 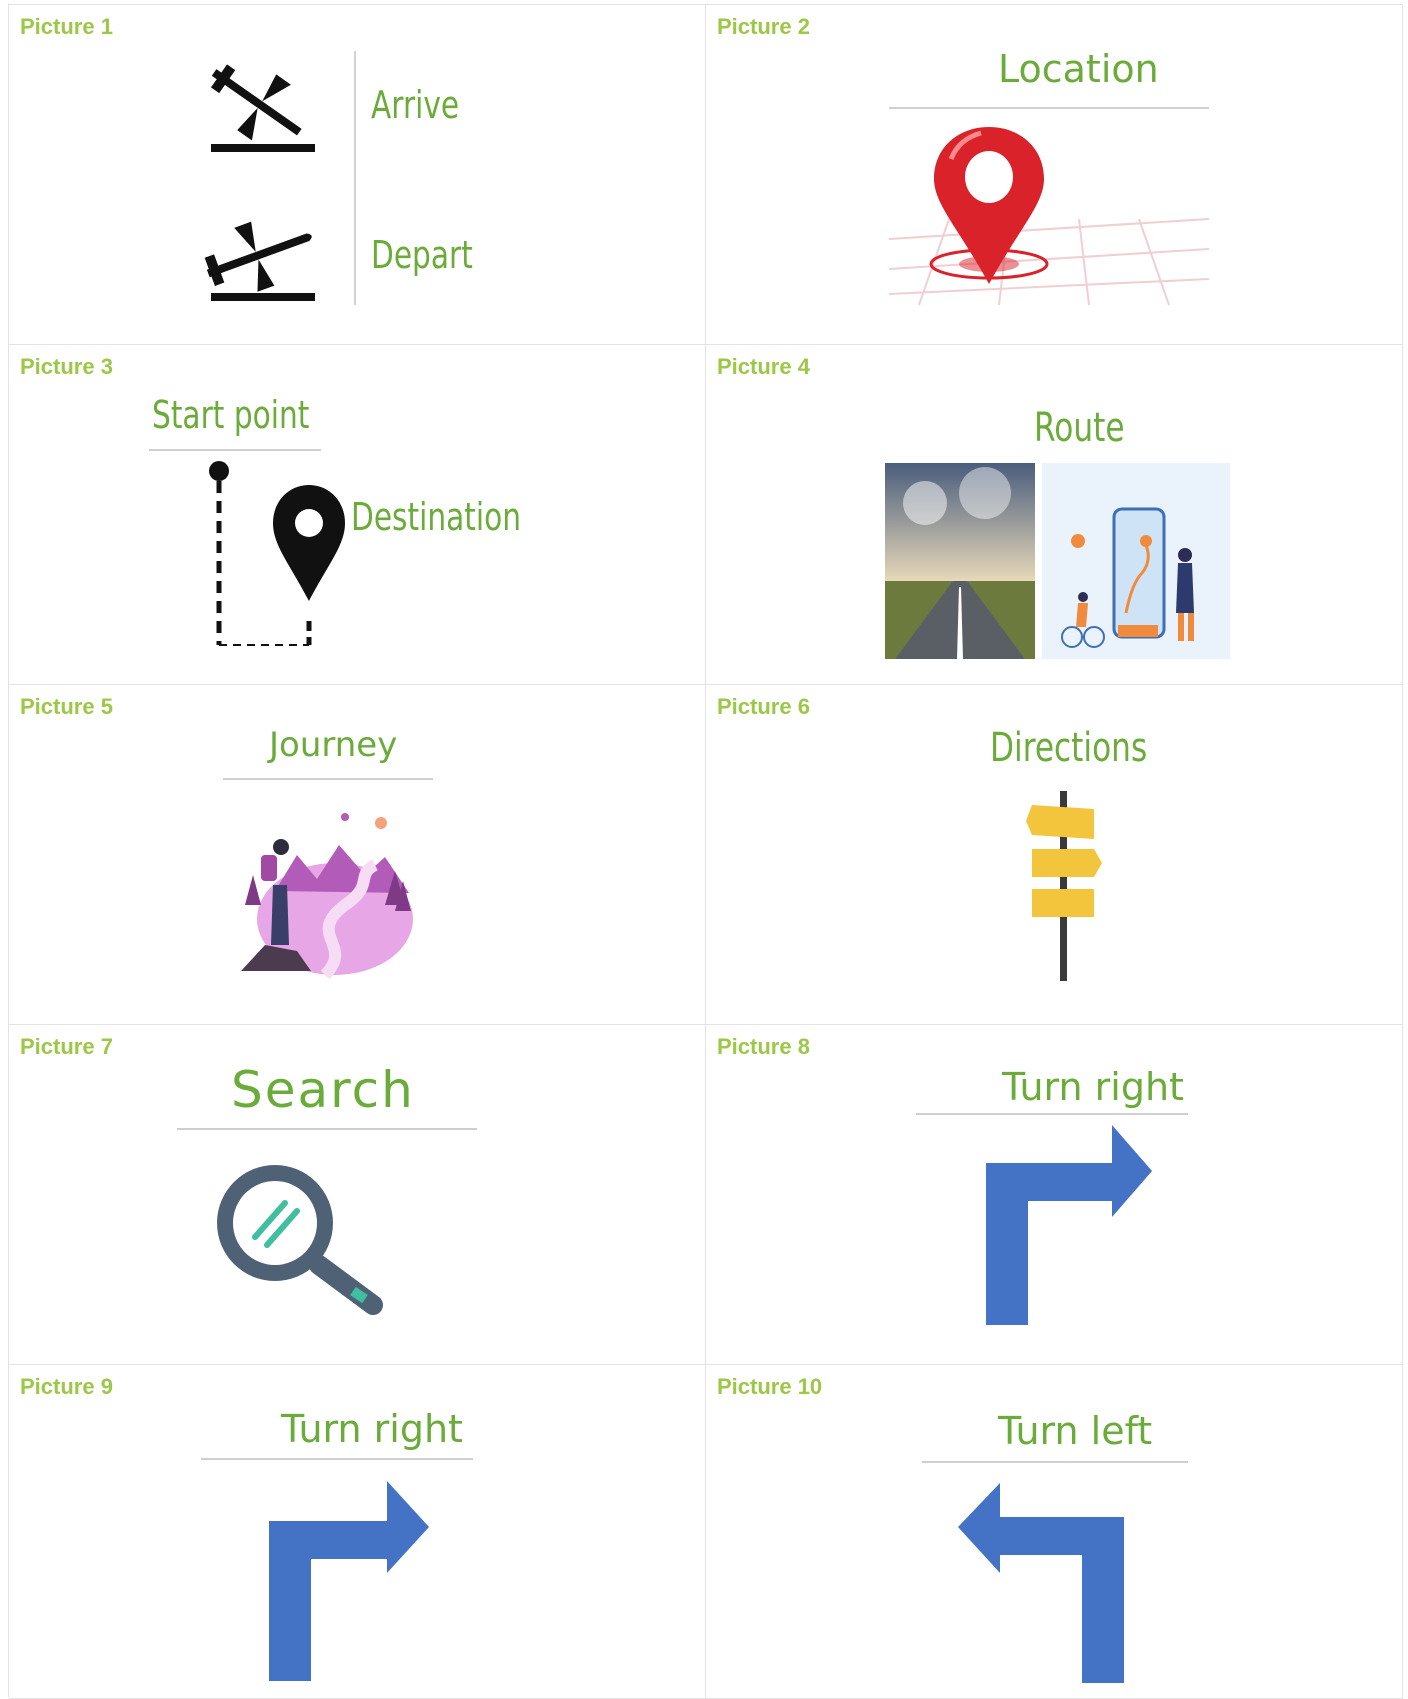 What do you see at coordinates (327, 896) in the screenshot?
I see `journey-illustration` at bounding box center [327, 896].